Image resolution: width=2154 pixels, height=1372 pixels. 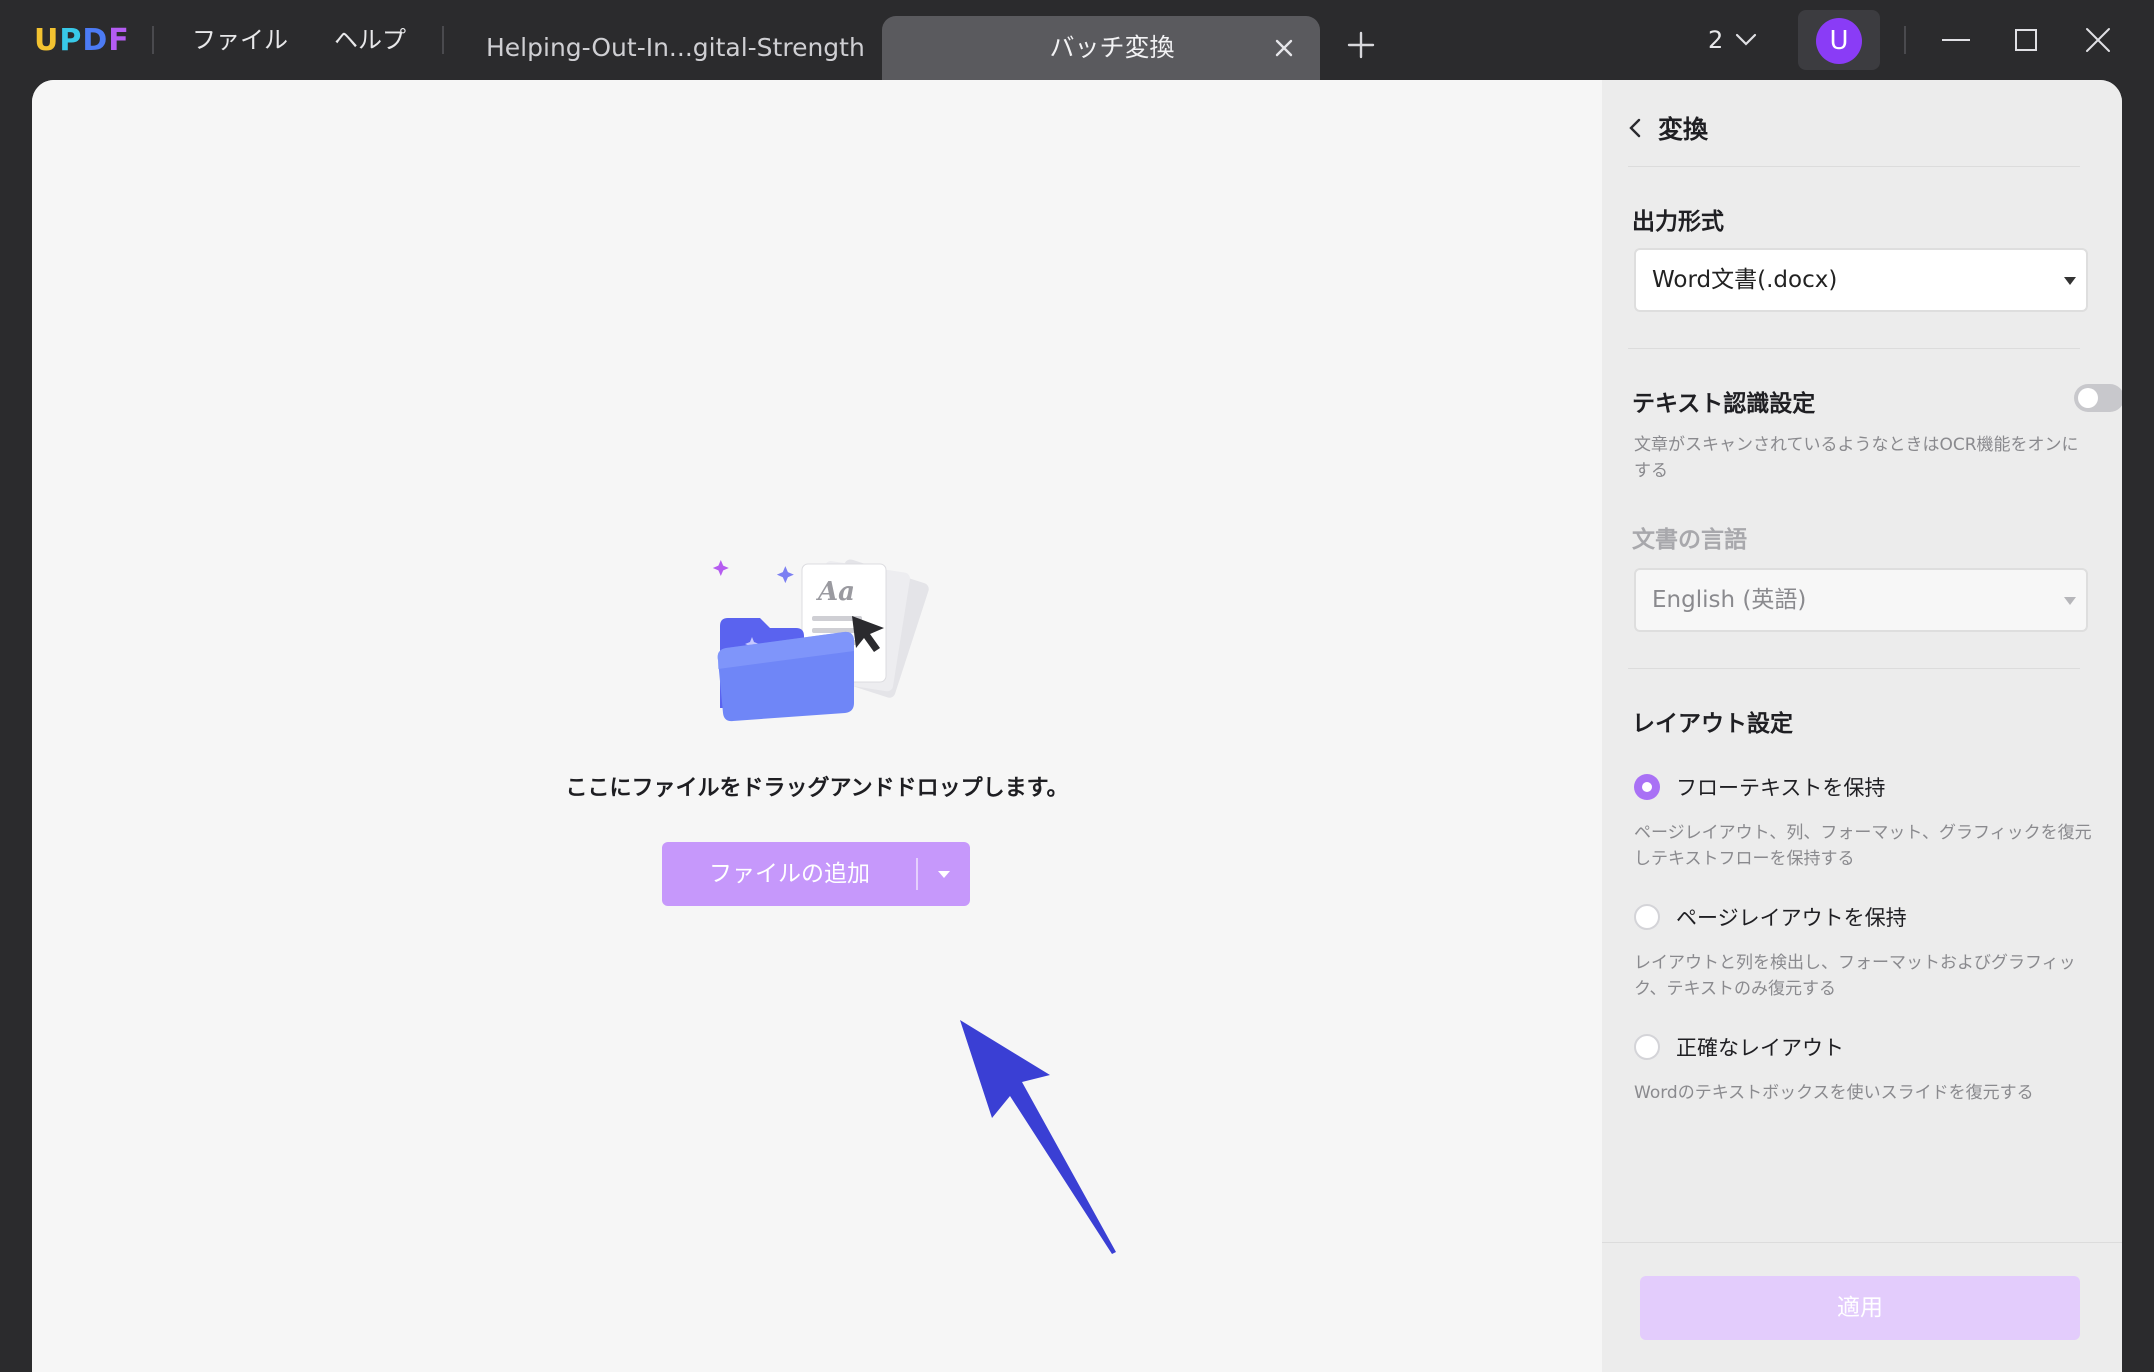 What do you see at coordinates (1635, 128) in the screenshot?
I see `chevron-left-icon` at bounding box center [1635, 128].